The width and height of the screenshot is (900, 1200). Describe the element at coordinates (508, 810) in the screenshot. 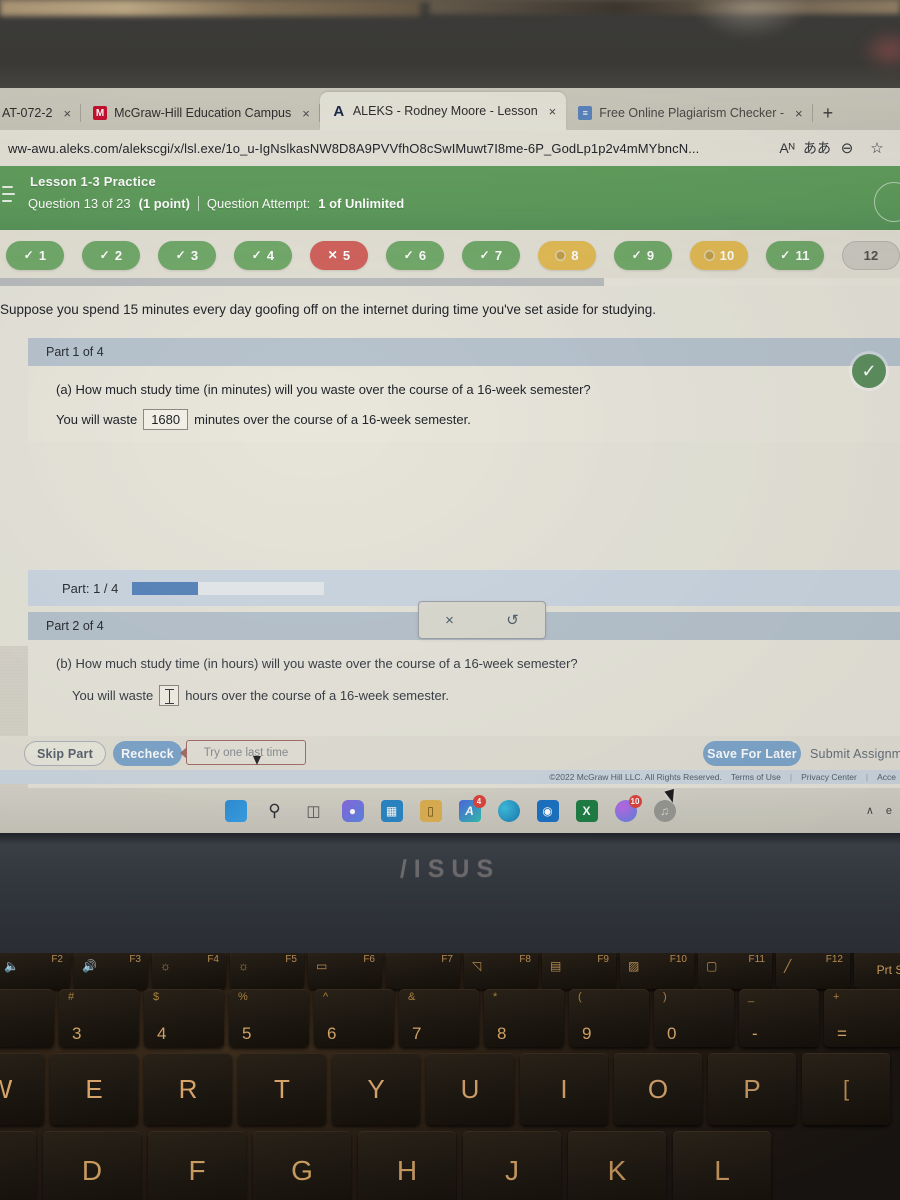

I see `microsoft-edge-icon` at that location.